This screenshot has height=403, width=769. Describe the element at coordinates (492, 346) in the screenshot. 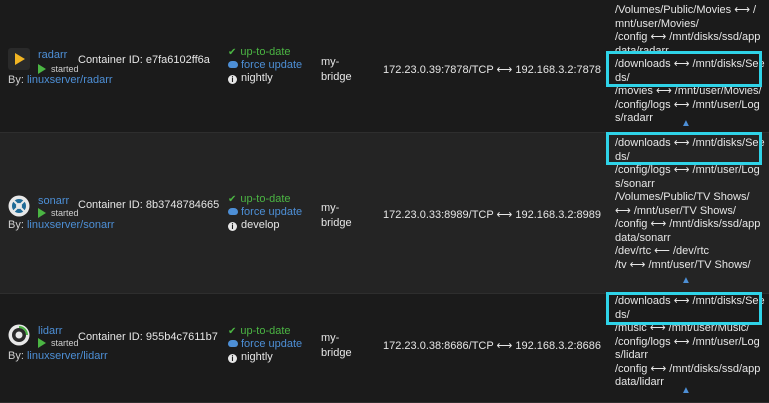

I see `port-mapping: 172.23.0.38:8686/TCP ⟷ 192.168.3.2:8686` at that location.